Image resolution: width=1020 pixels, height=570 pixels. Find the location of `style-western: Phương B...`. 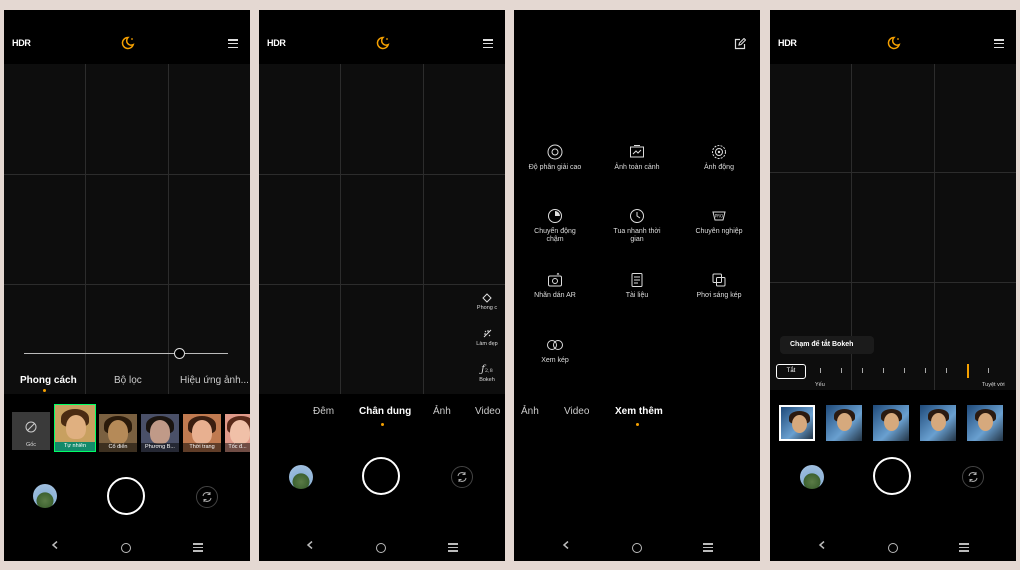

style-western: Phương B... is located at coordinates (160, 433).